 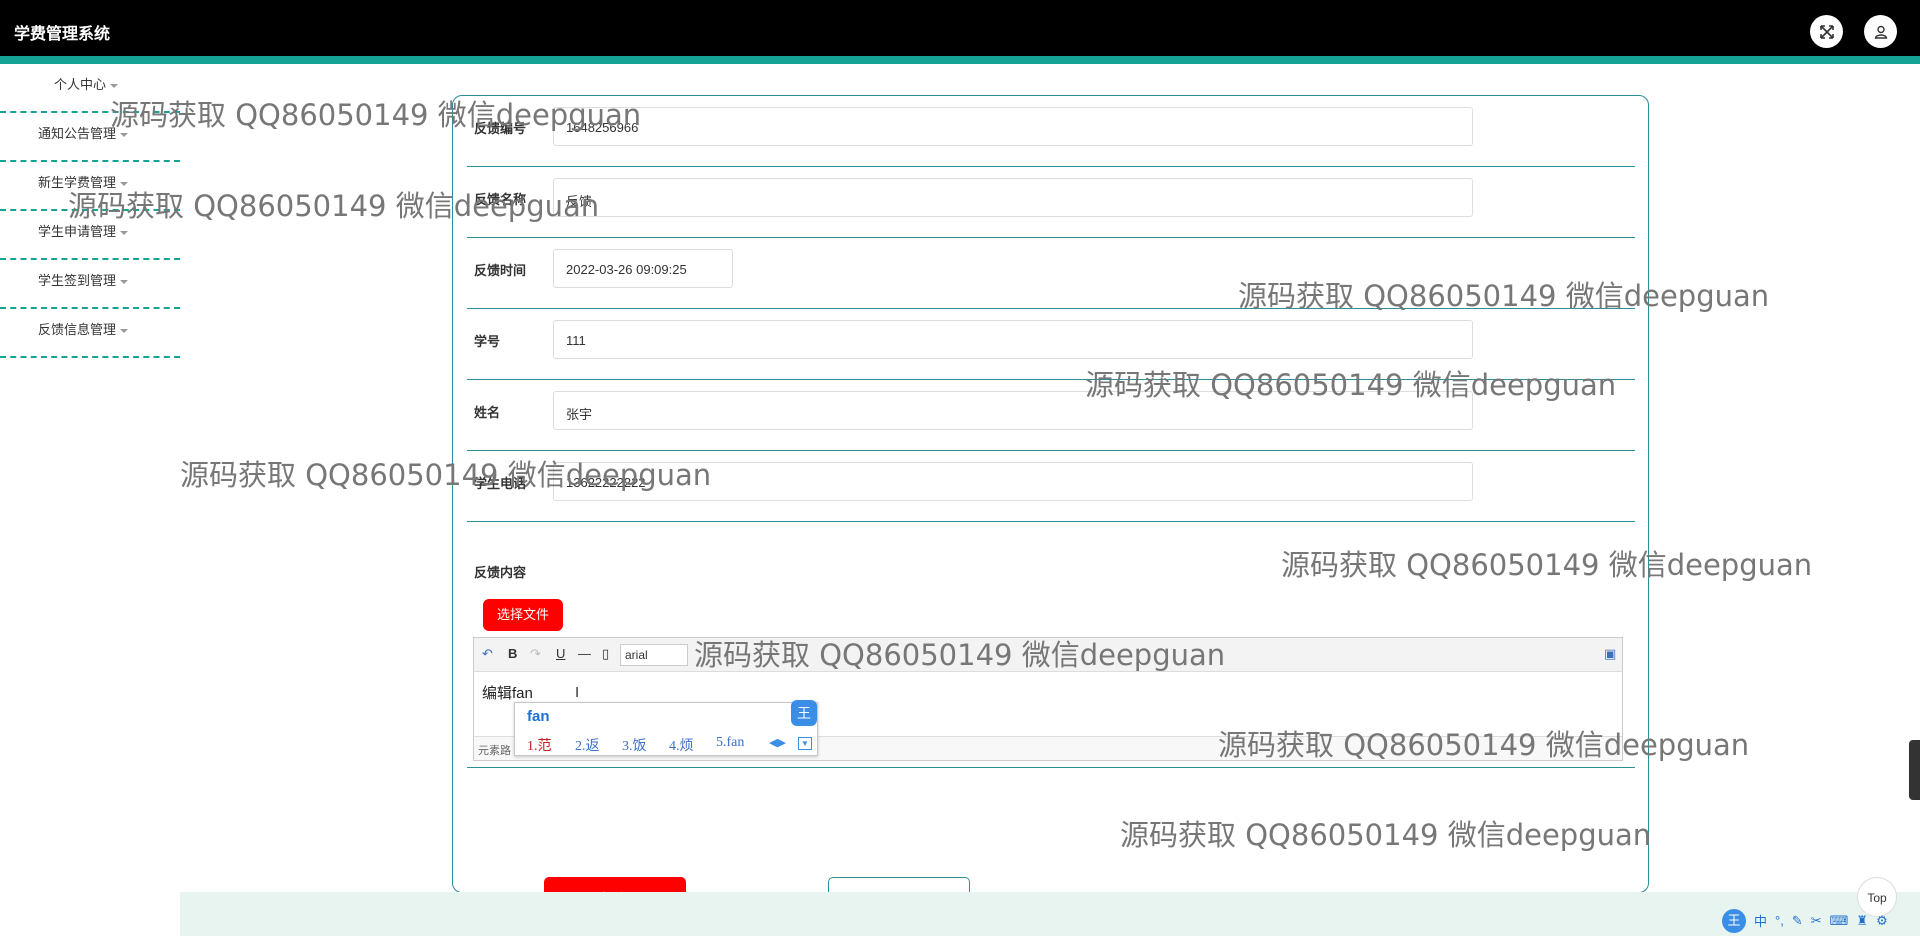 What do you see at coordinates (584, 653) in the screenshot?
I see `horizontal-rule-icon: —` at bounding box center [584, 653].